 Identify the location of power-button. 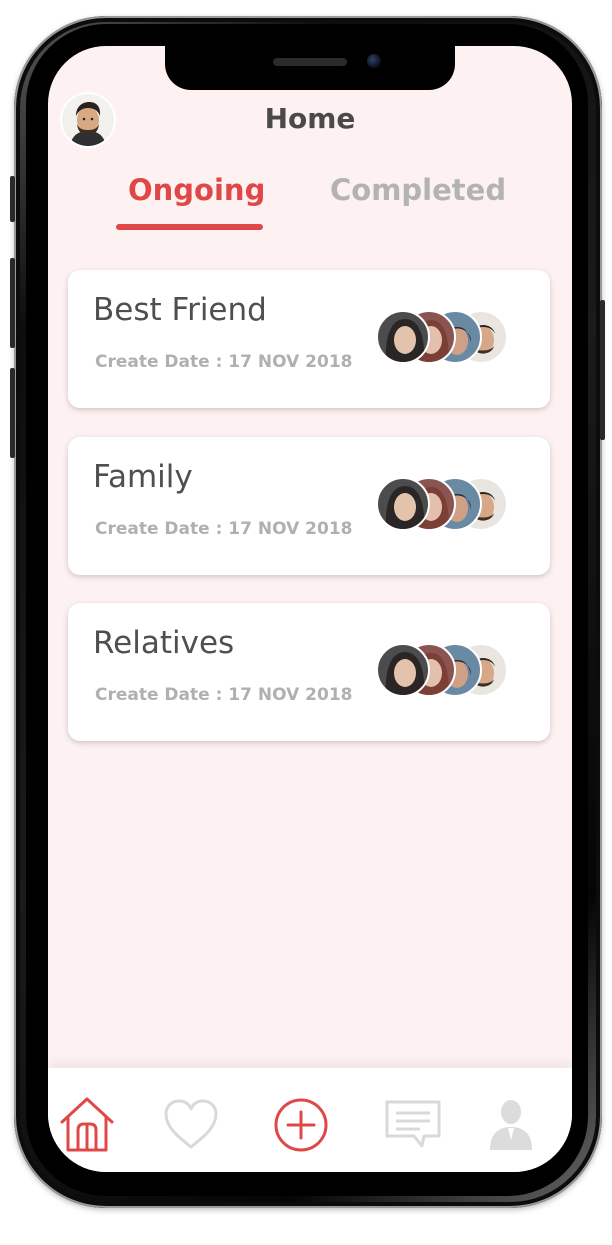
(602, 370).